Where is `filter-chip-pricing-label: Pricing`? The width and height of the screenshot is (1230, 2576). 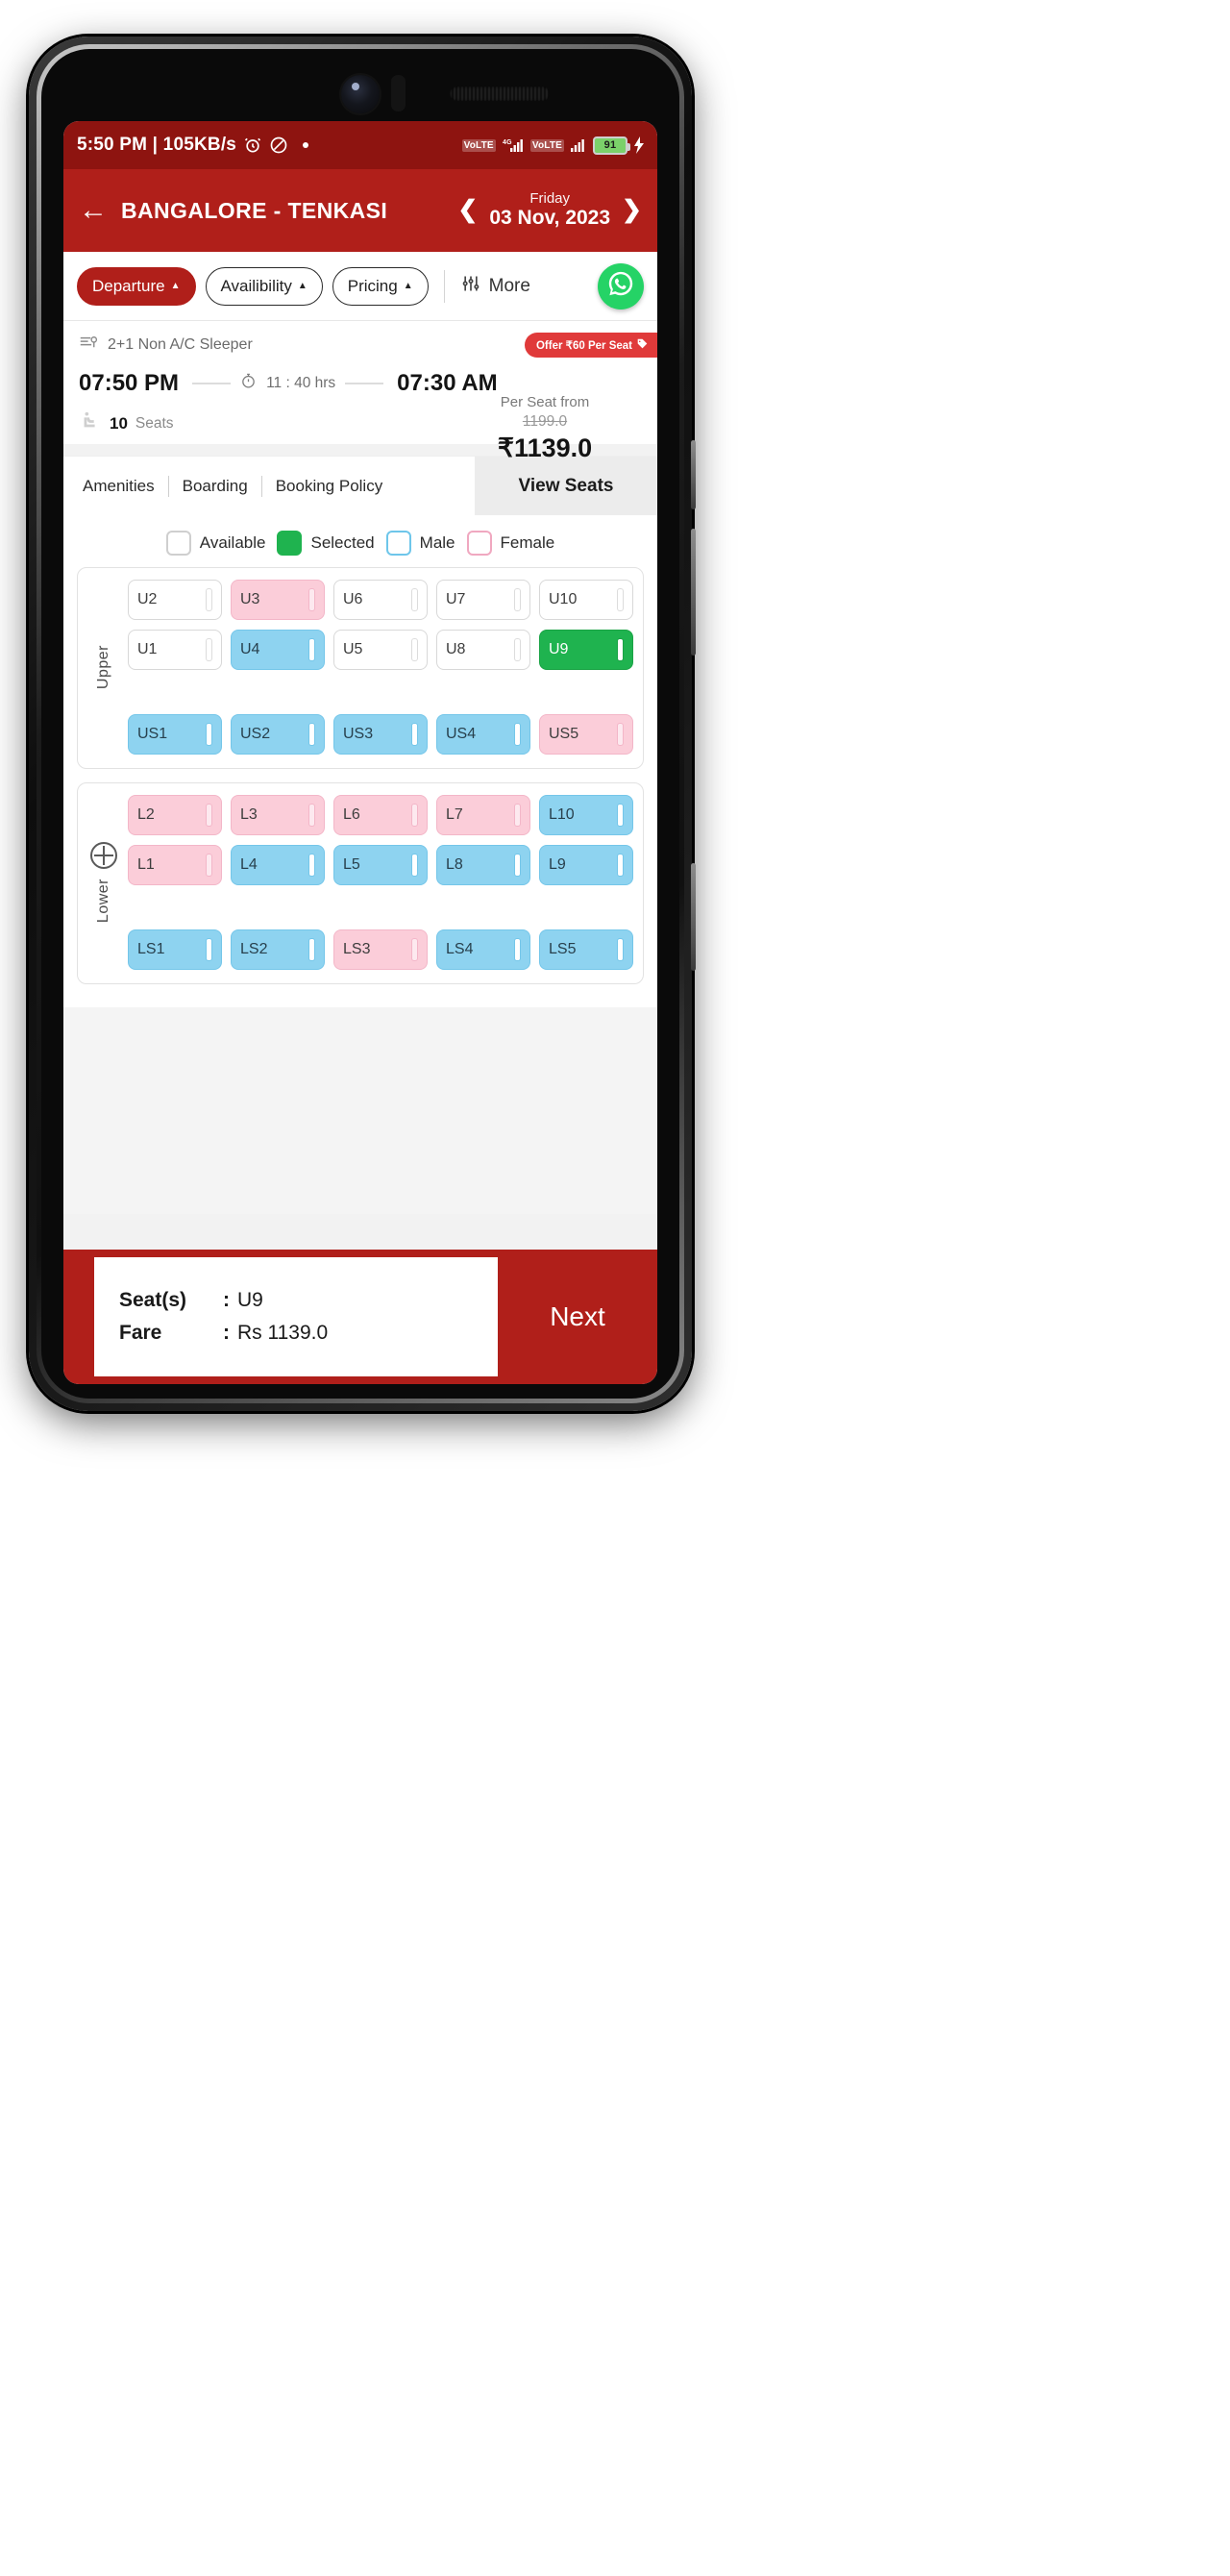
filter-chip-pricing-label: Pricing is located at coordinates (373, 285).